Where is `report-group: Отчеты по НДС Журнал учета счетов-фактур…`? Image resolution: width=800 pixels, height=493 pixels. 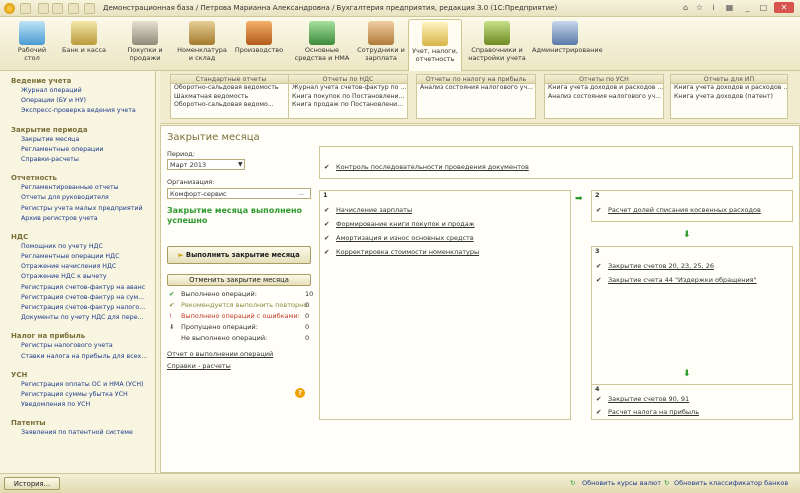
report-group: Отчеты по НДС Журнал учета счетов-фактур… is located at coordinates (348, 96).